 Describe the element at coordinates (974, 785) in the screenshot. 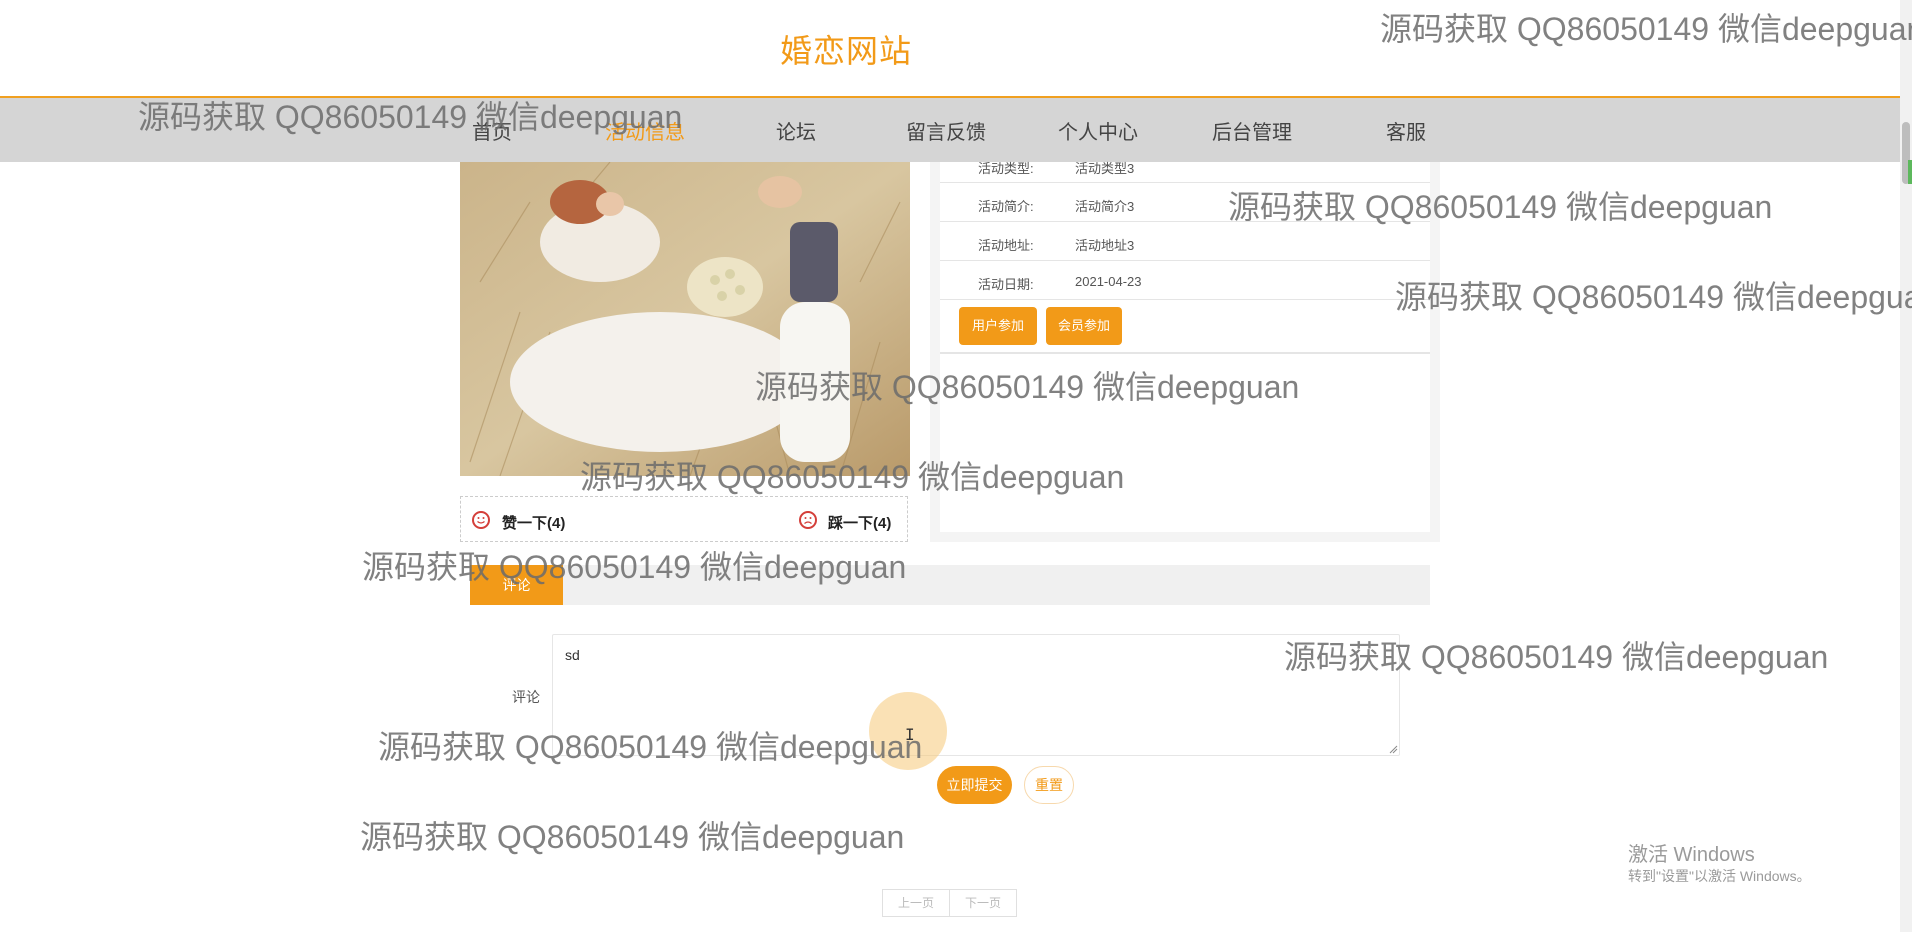

I see `submit-button: 立即提交` at that location.